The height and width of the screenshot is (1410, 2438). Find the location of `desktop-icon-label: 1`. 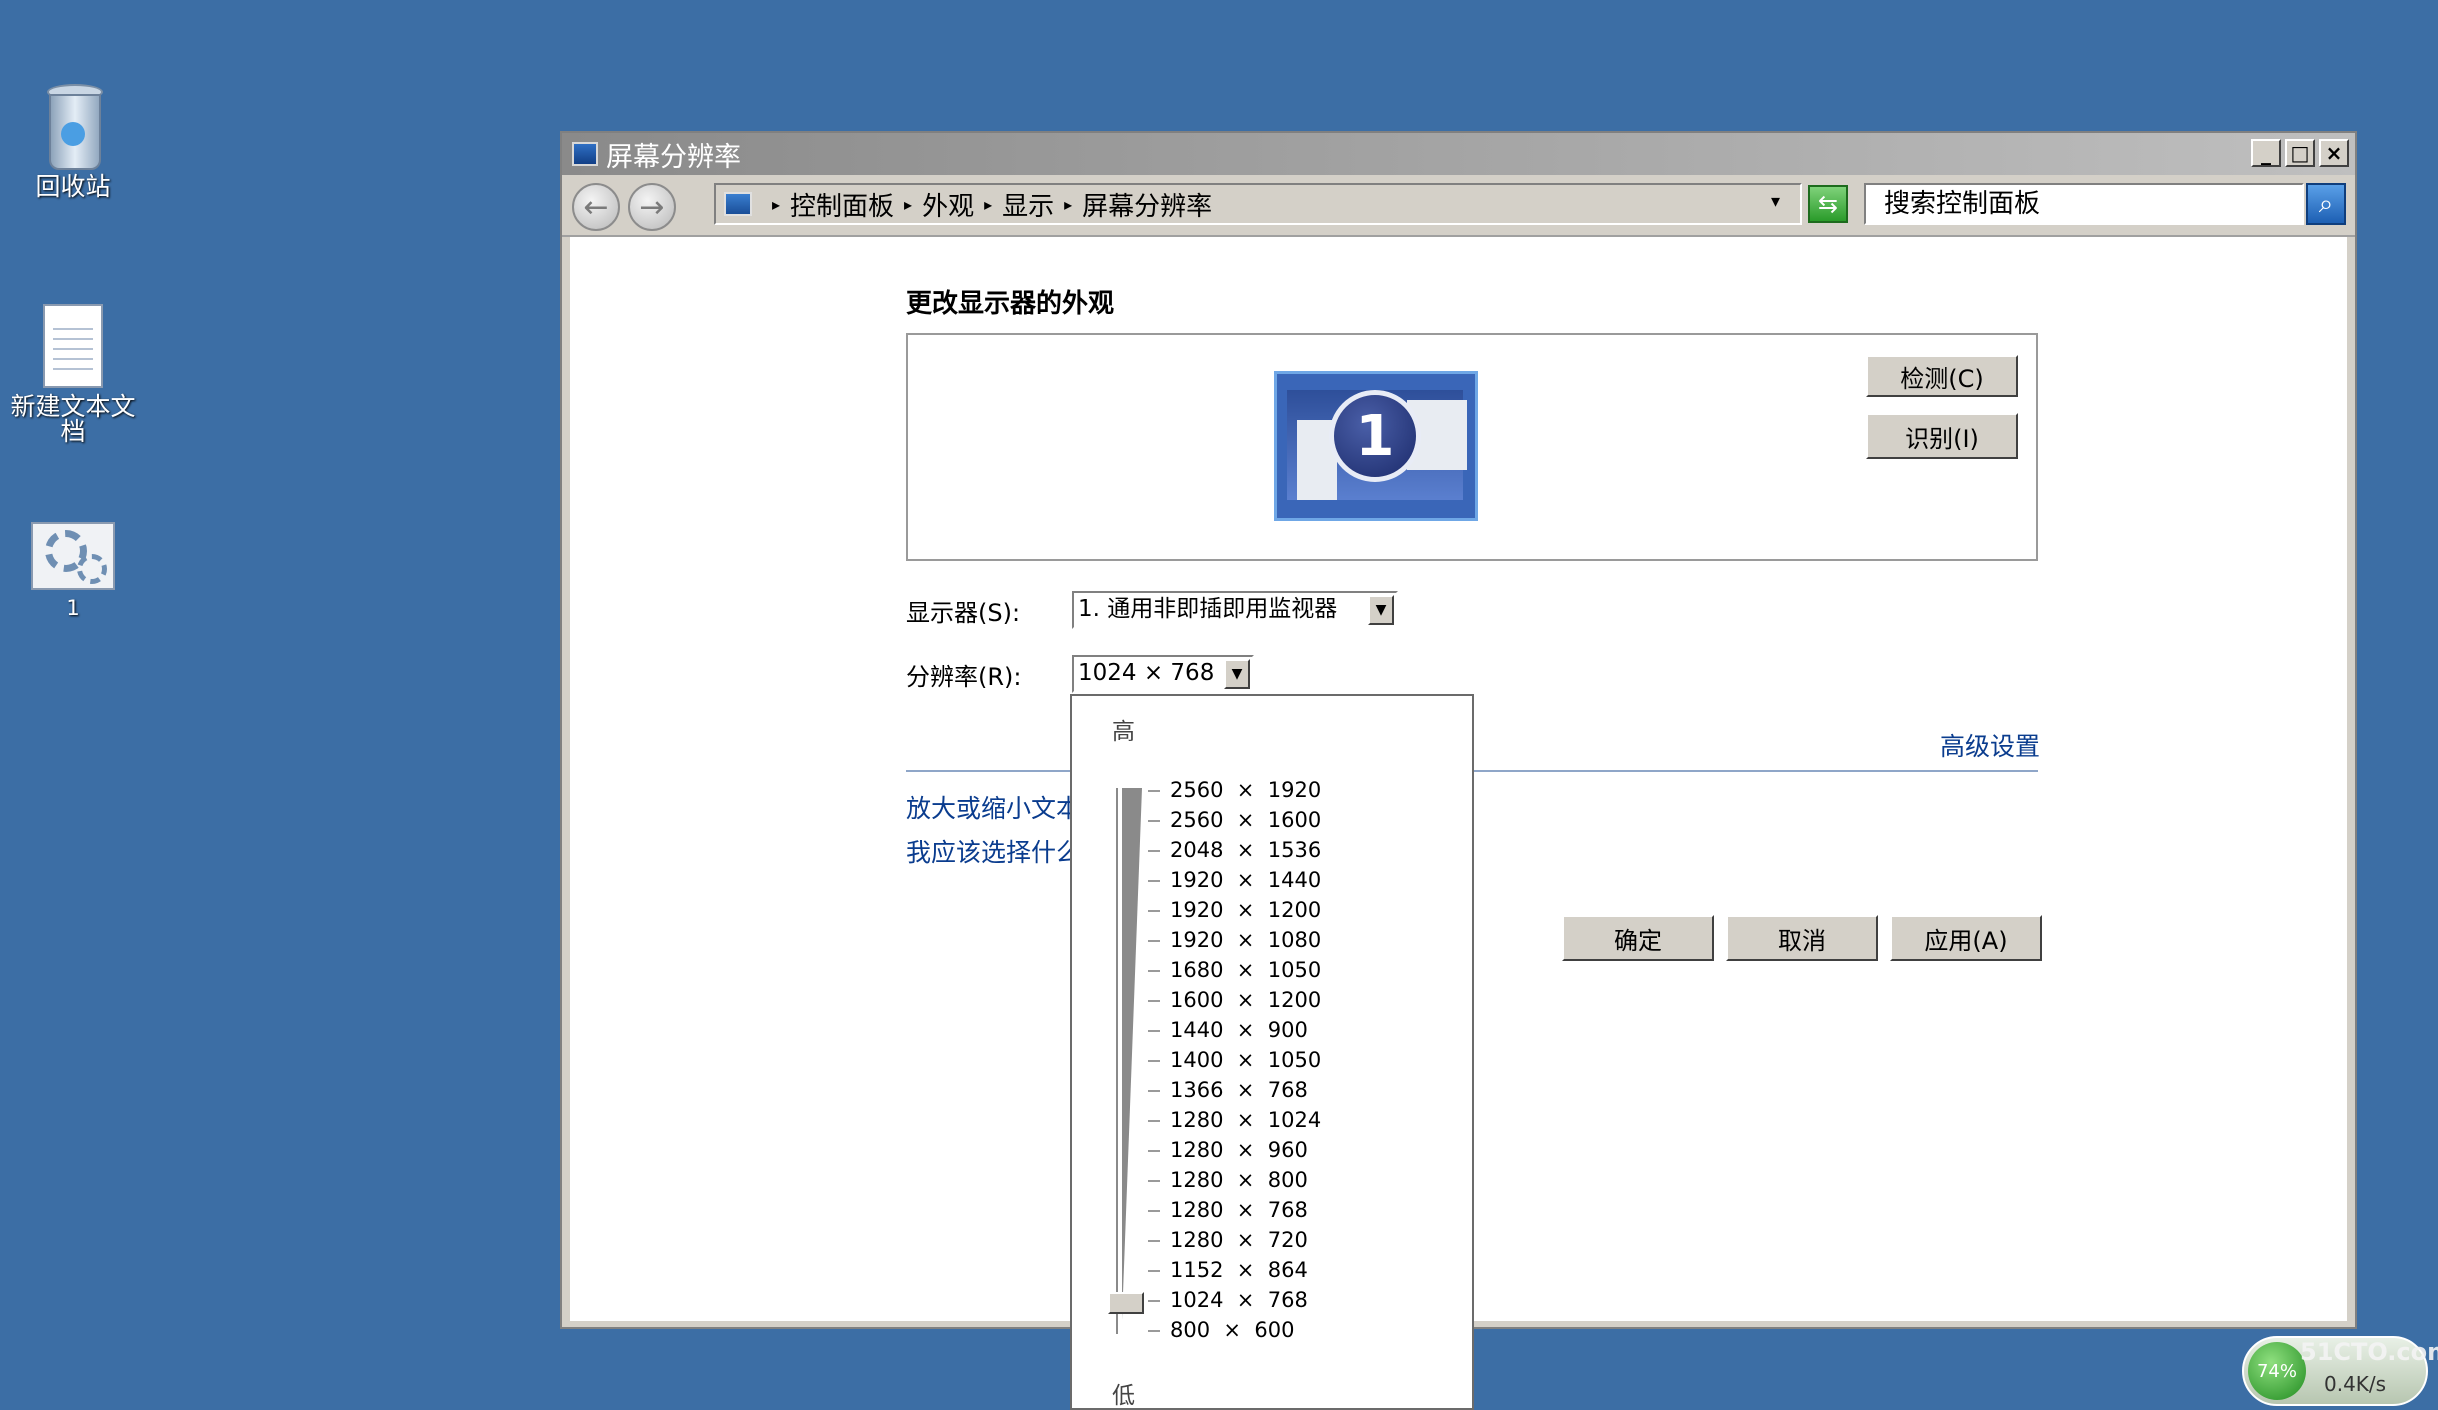

desktop-icon-label: 1 is located at coordinates (73, 608).